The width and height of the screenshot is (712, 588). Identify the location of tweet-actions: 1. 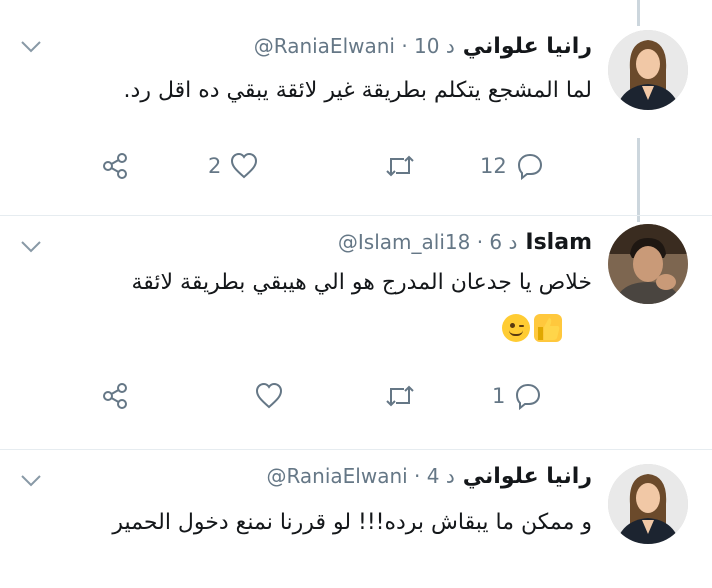
(356, 396).